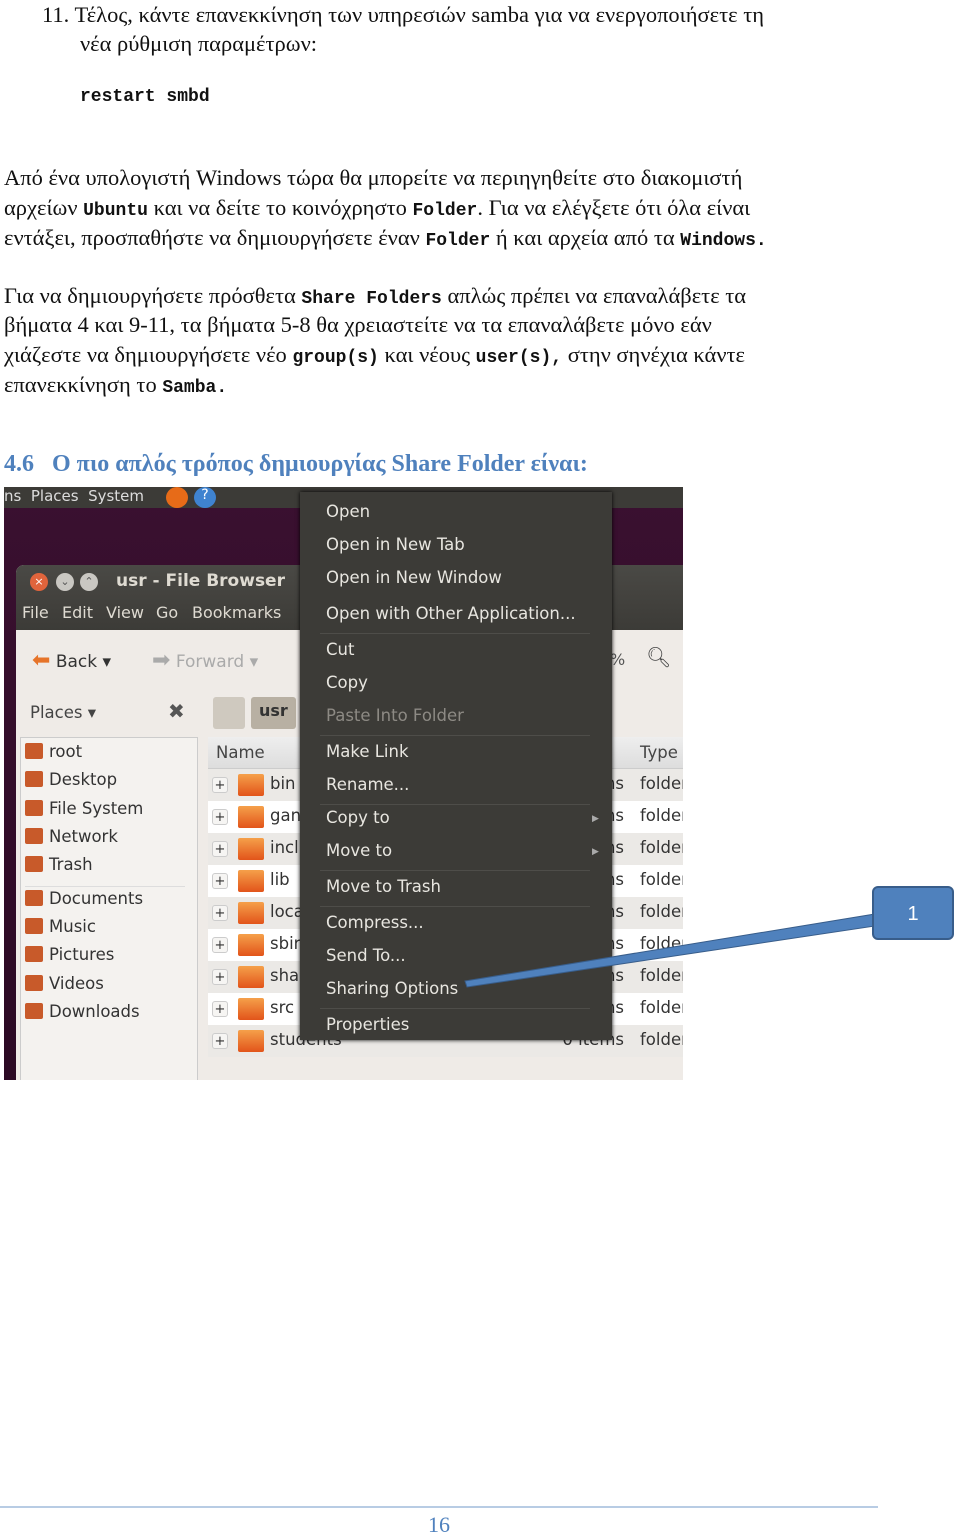 Image resolution: width=960 pixels, height=1540 pixels. I want to click on callout-pointer, so click(670, 950).